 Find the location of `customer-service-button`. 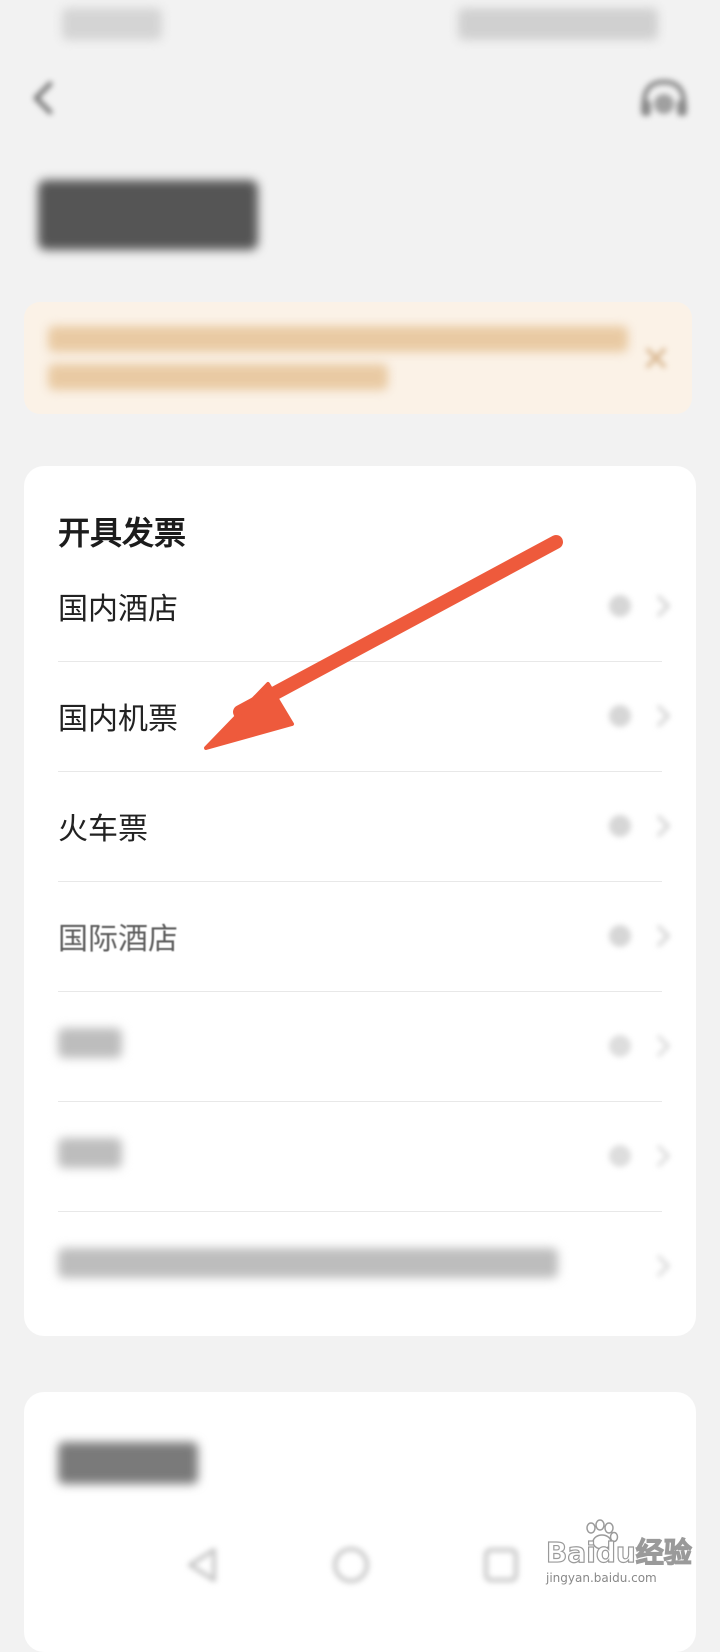

customer-service-button is located at coordinates (664, 100).